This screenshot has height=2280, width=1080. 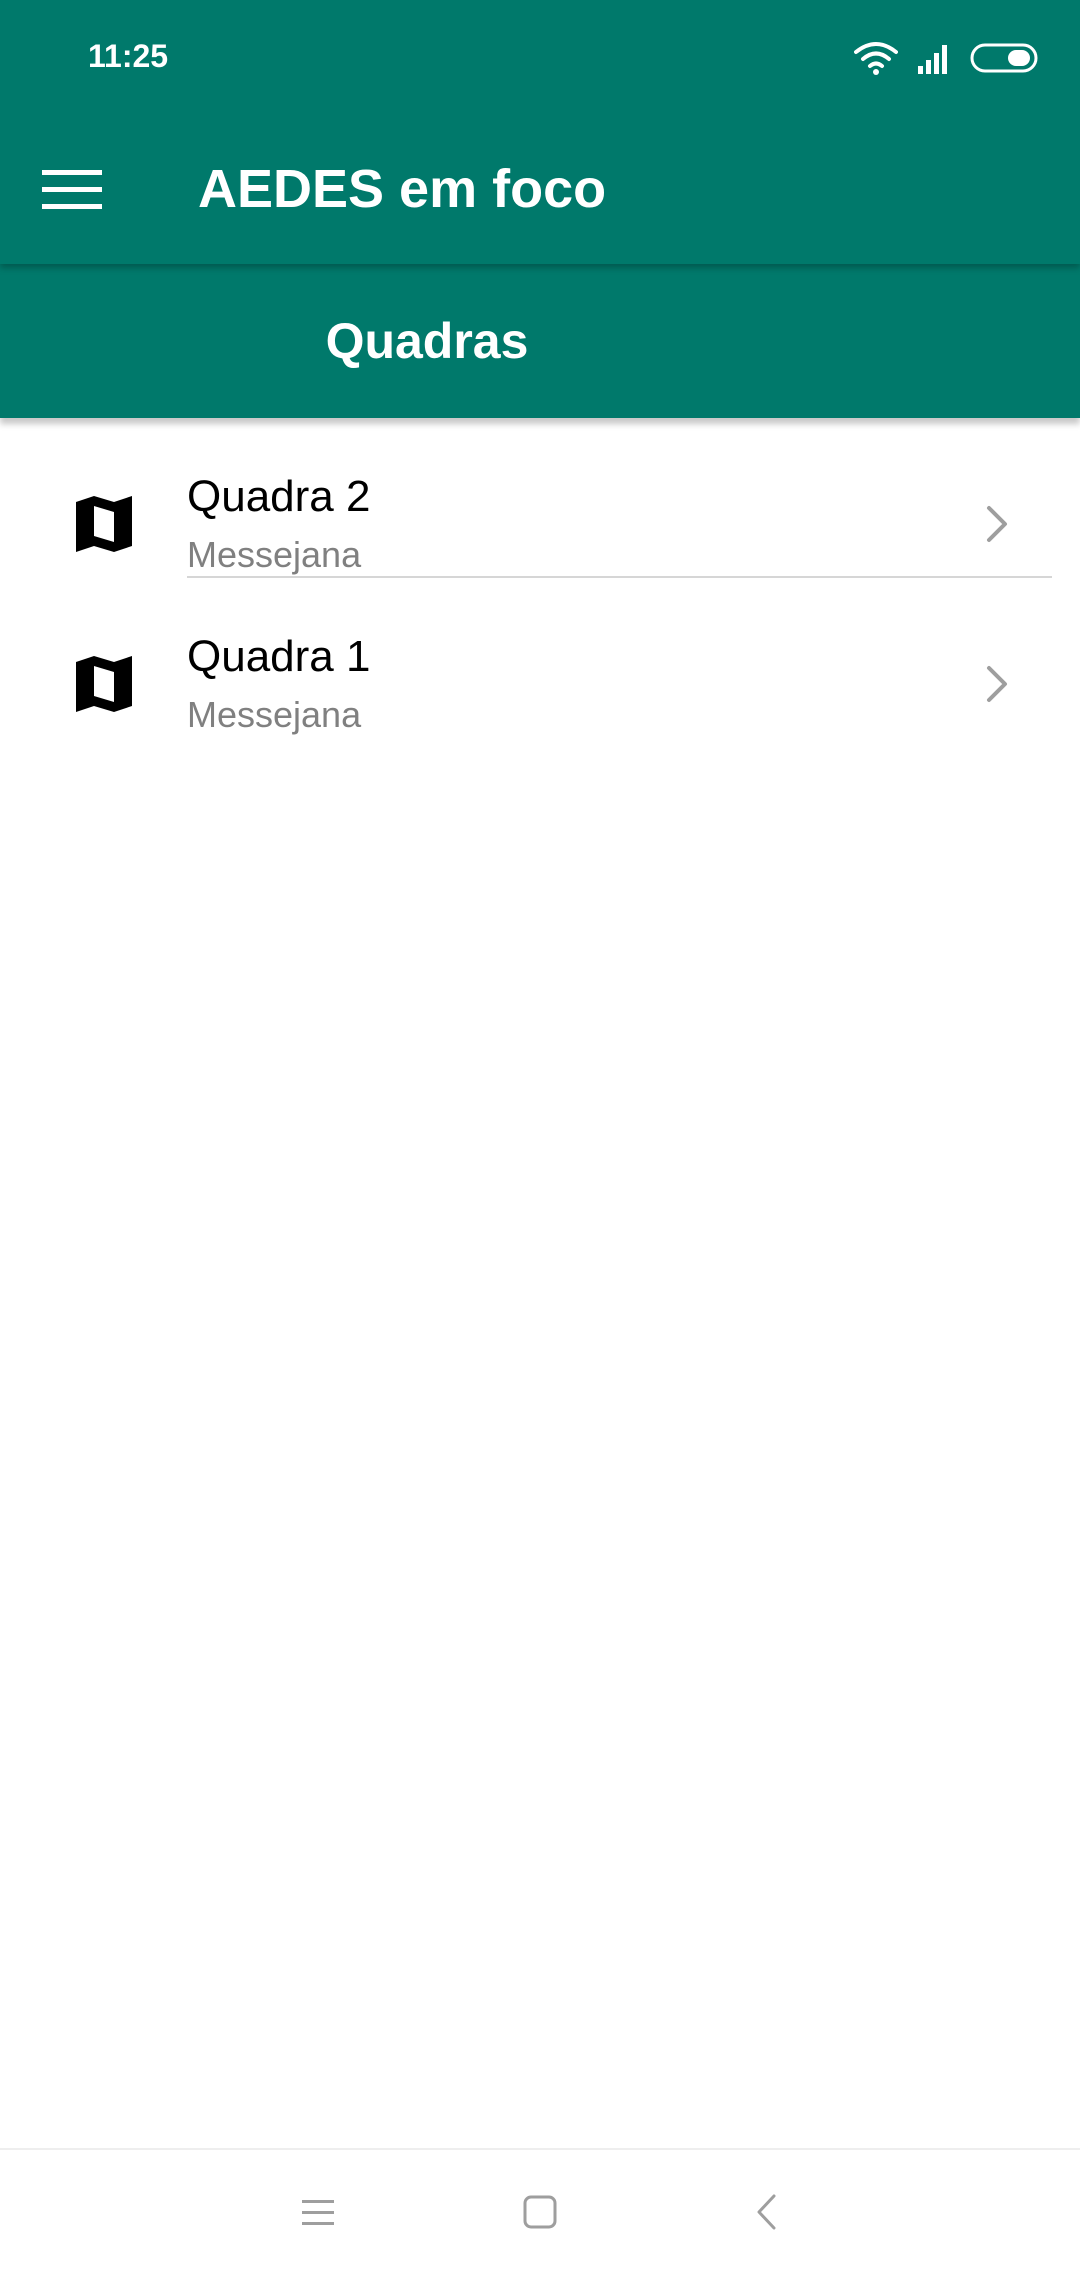 What do you see at coordinates (540, 658) in the screenshot?
I see `list-item: Quadra 1 Messejana` at bounding box center [540, 658].